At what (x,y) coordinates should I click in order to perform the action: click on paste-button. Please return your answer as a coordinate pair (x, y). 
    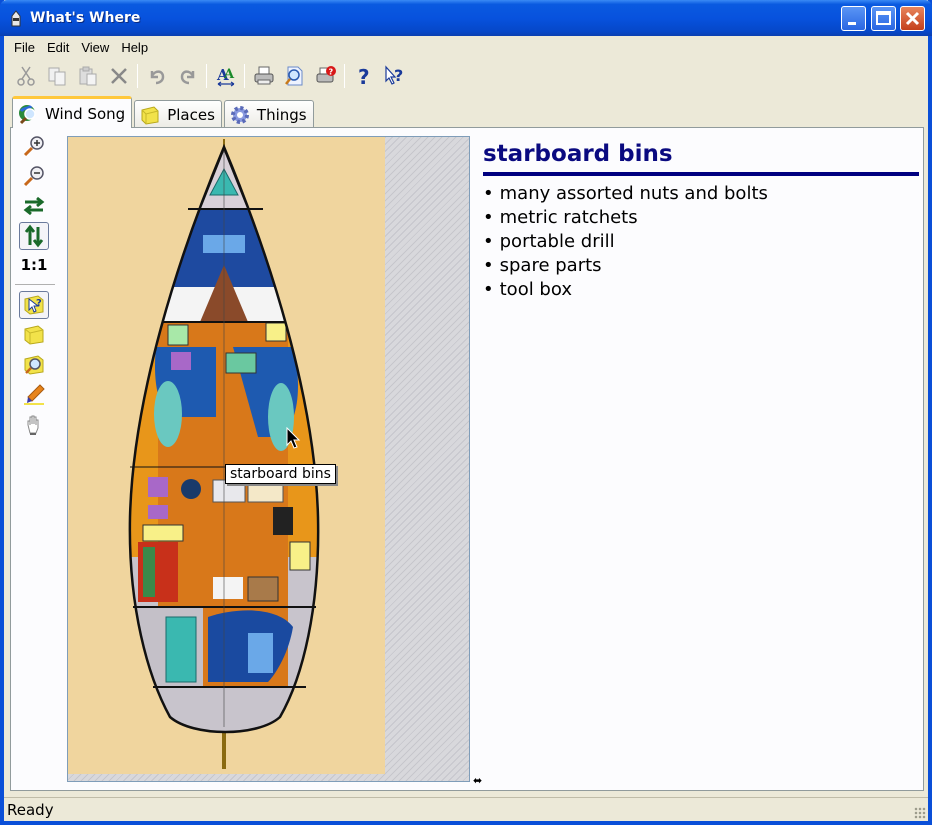
    Looking at the image, I should click on (87, 76).